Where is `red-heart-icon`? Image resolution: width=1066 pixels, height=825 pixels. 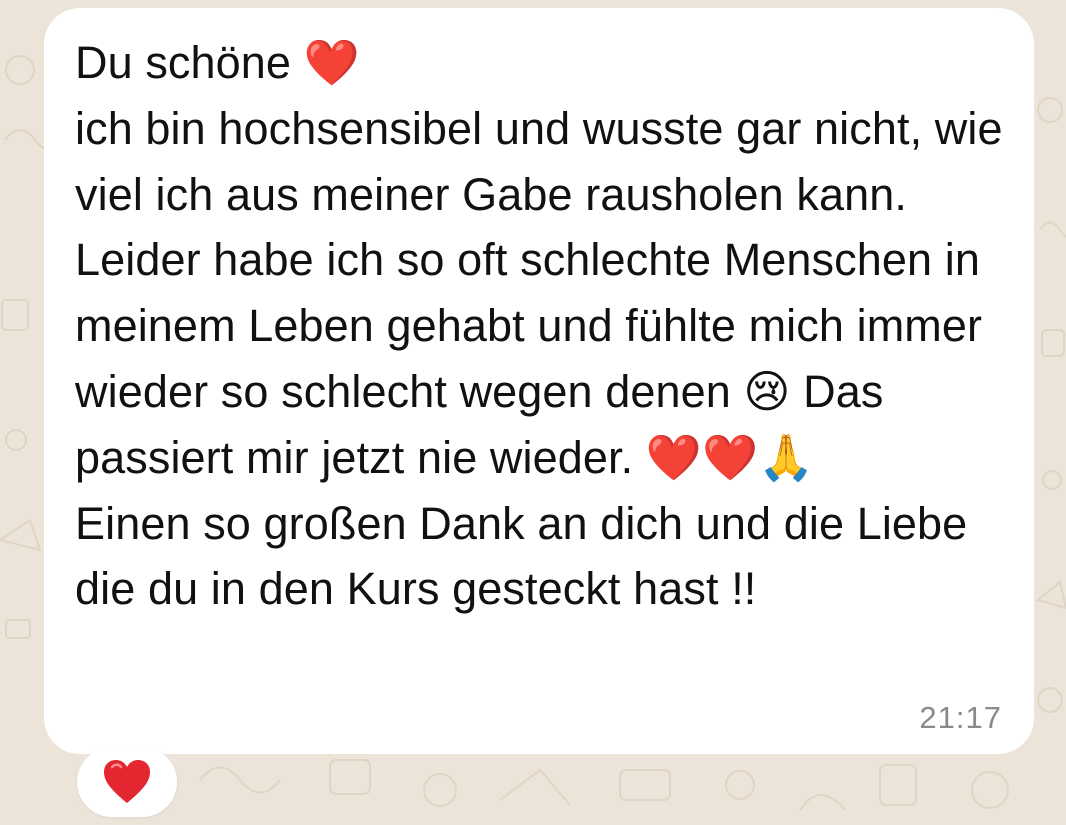
red-heart-icon is located at coordinates (127, 781).